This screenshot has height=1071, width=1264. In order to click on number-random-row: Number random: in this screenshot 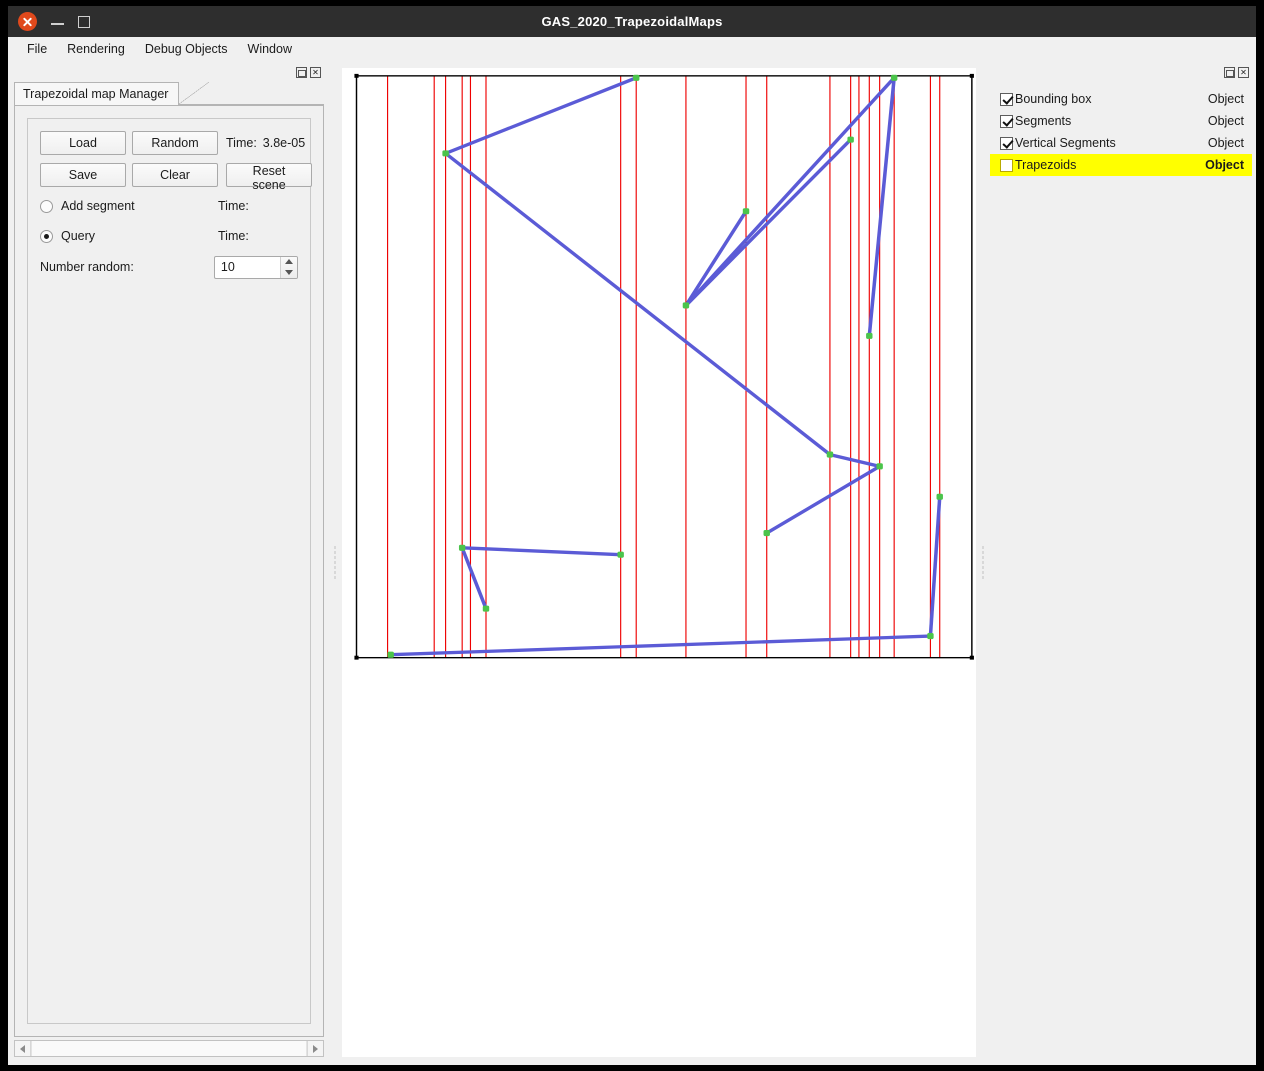, I will do `click(169, 267)`.